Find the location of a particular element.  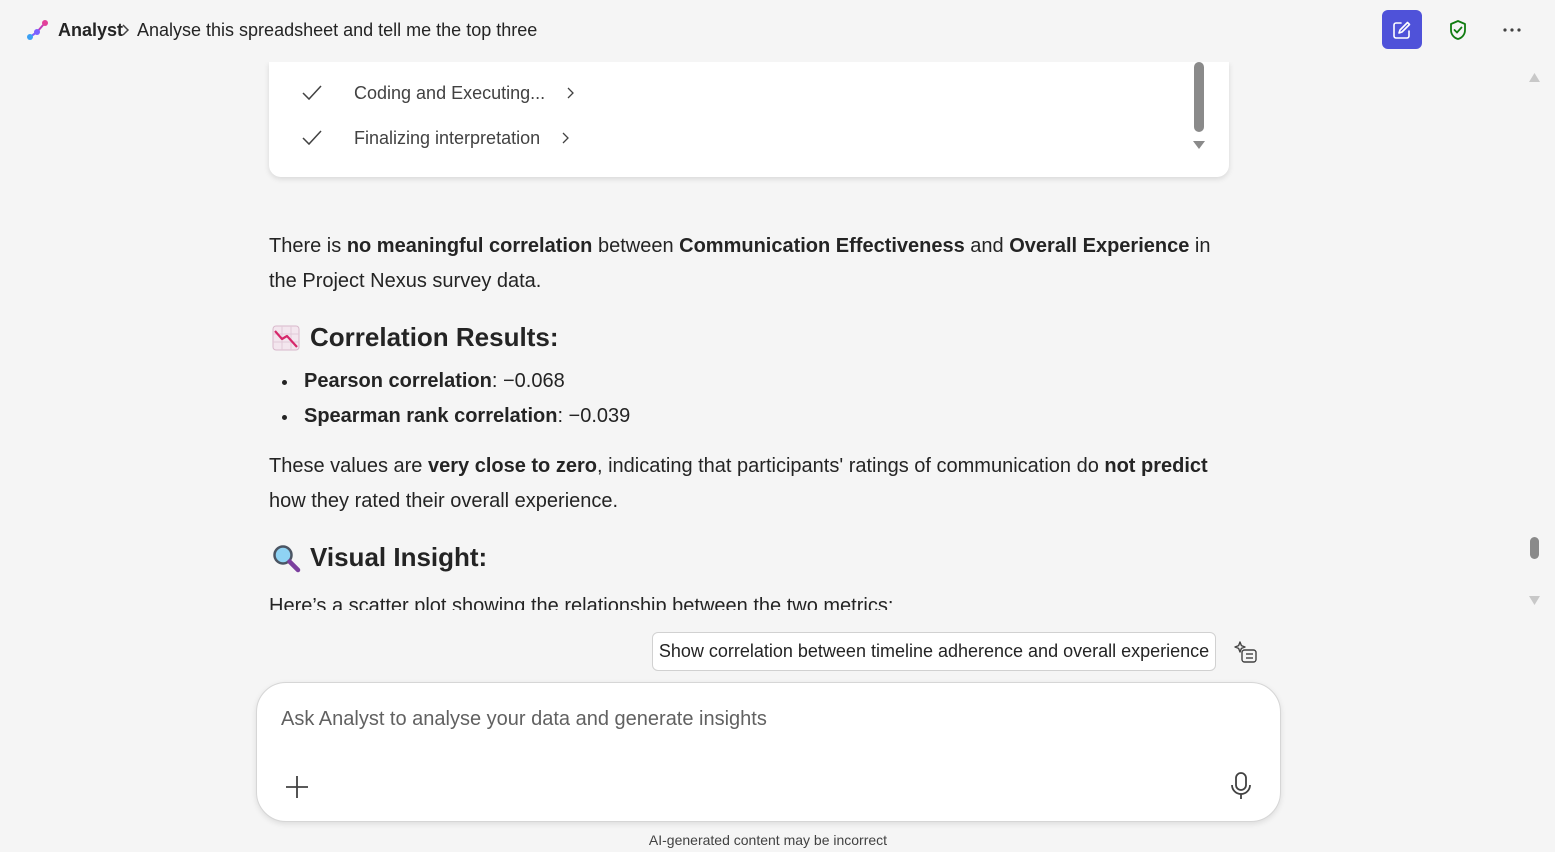

chat-composer is located at coordinates (768, 752).